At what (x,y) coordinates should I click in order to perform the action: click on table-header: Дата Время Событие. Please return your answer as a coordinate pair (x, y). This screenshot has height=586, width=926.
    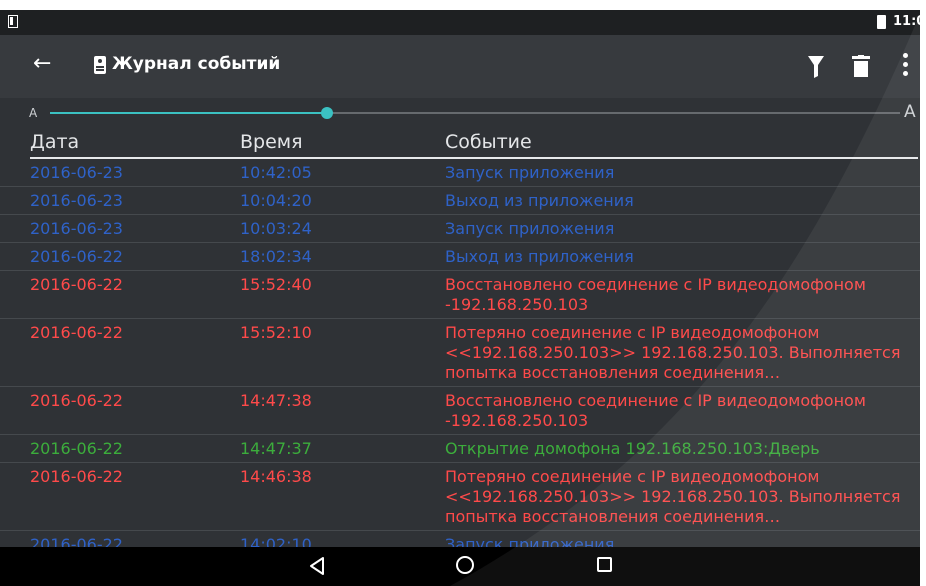
    Looking at the image, I should click on (460, 143).